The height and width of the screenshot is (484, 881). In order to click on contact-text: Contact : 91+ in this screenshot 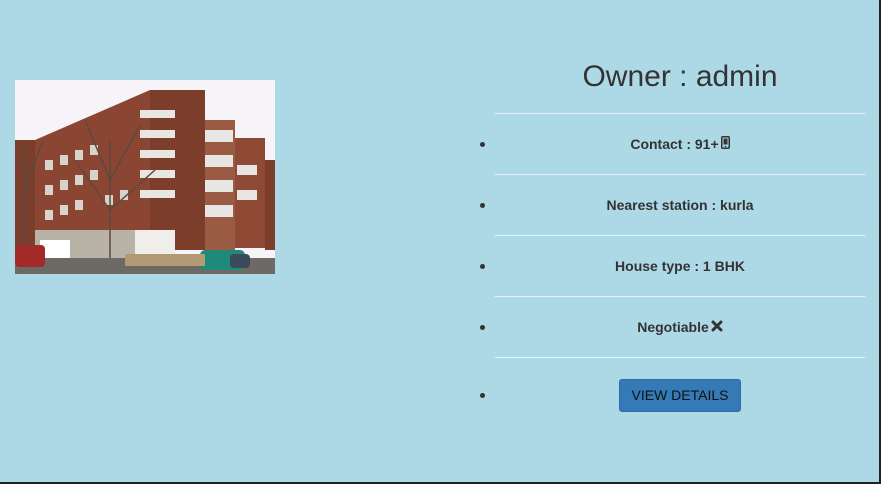, I will do `click(674, 144)`.